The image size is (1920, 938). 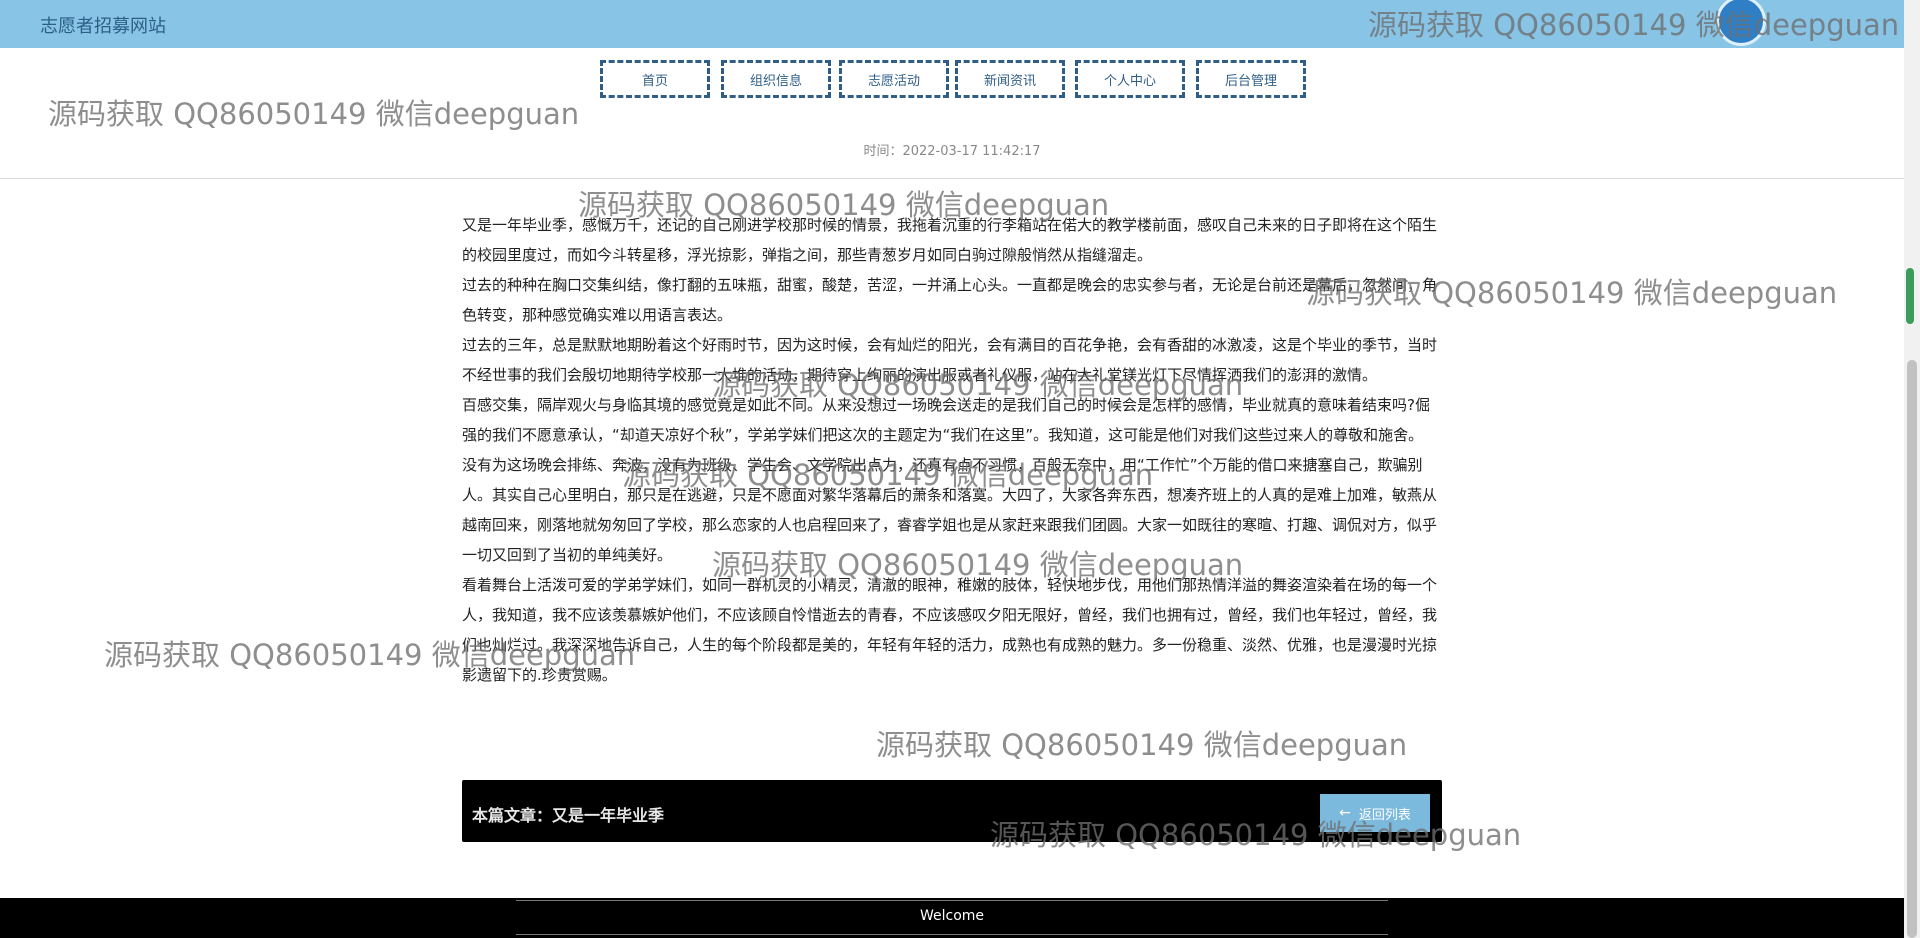 What do you see at coordinates (1142, 745) in the screenshot?
I see `watermark: 源码获取 QQ86050149 微信deepguan` at bounding box center [1142, 745].